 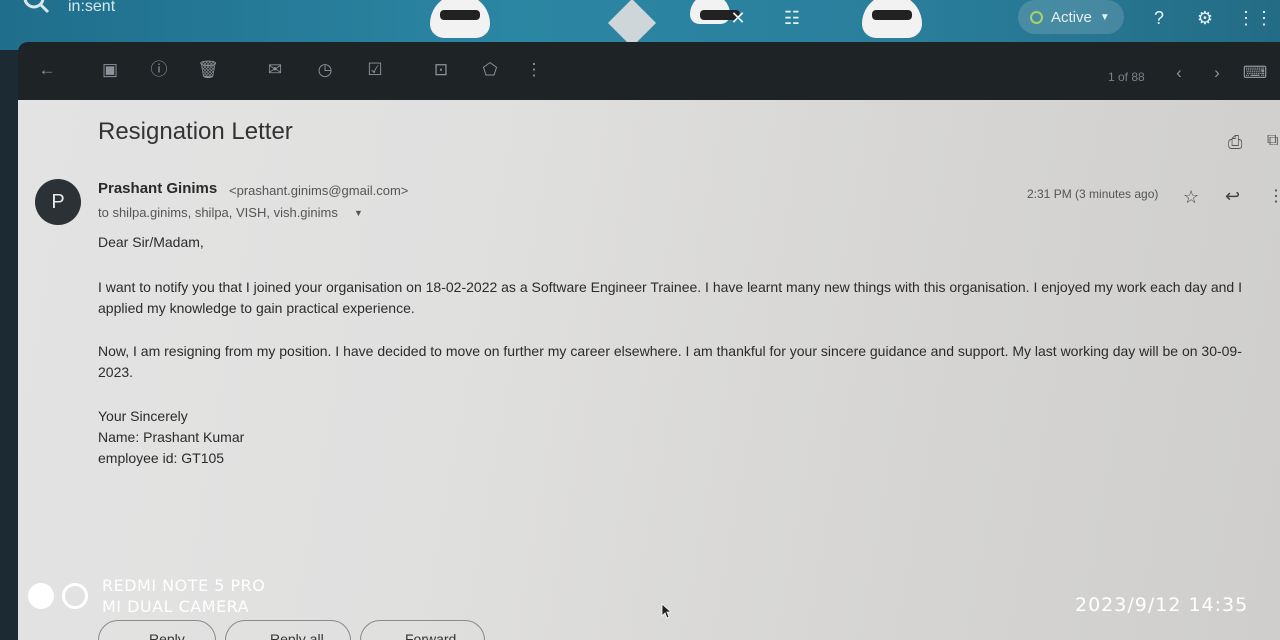 What do you see at coordinates (151, 242) in the screenshot?
I see `email-greeting: Dear Sir/Madam,` at bounding box center [151, 242].